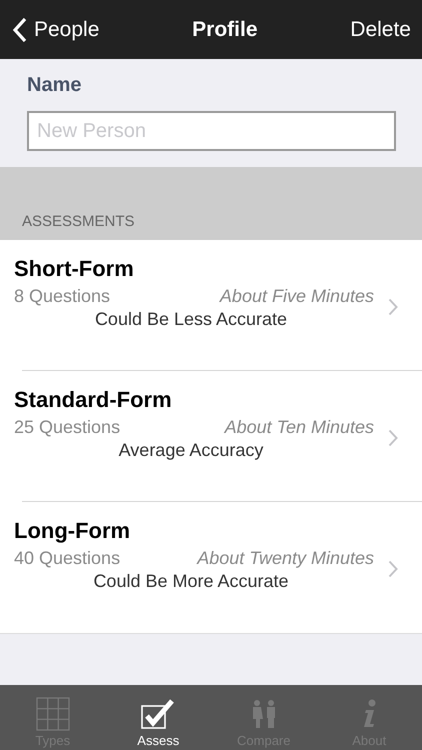 The height and width of the screenshot is (750, 422). Describe the element at coordinates (74, 269) in the screenshot. I see `assessment-title: Short-Form` at that location.